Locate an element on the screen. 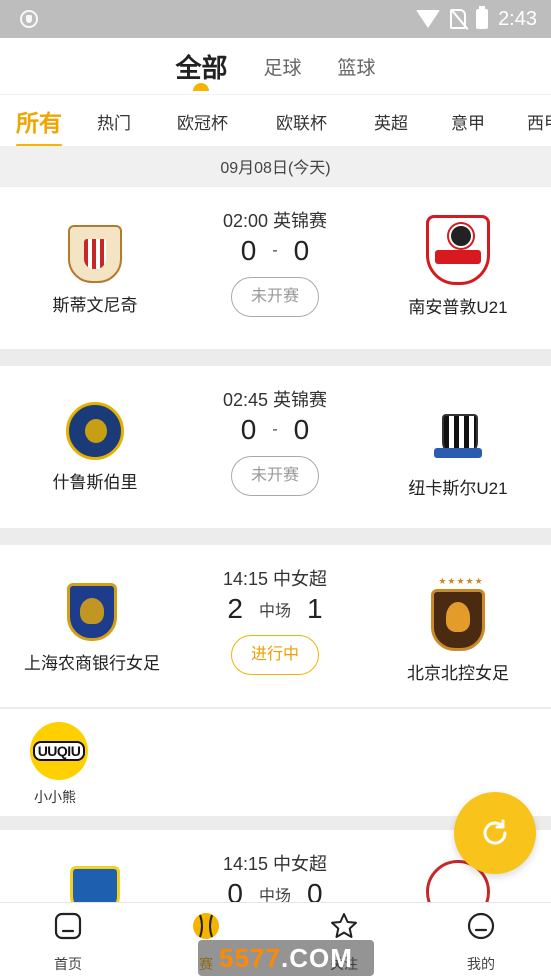  shrewsbury-crest-icon is located at coordinates (95, 431).